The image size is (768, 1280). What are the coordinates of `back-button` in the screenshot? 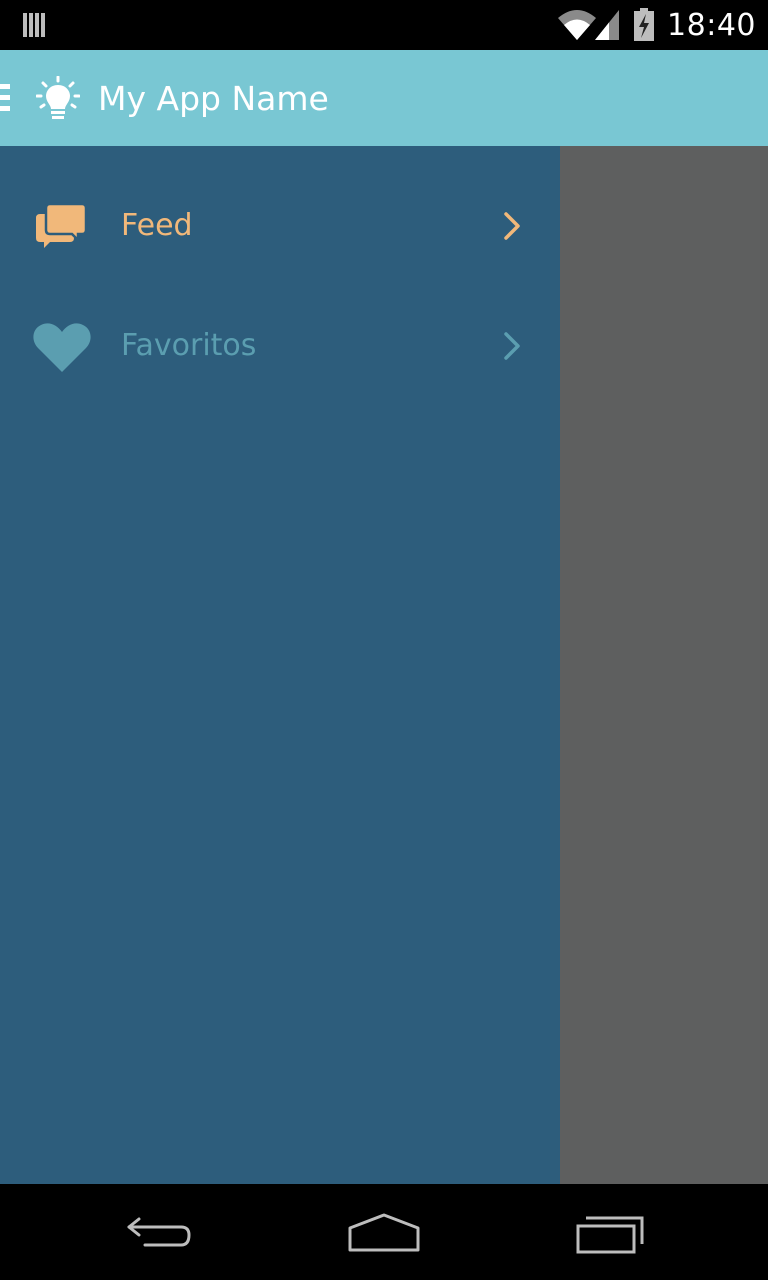 It's located at (160, 1232).